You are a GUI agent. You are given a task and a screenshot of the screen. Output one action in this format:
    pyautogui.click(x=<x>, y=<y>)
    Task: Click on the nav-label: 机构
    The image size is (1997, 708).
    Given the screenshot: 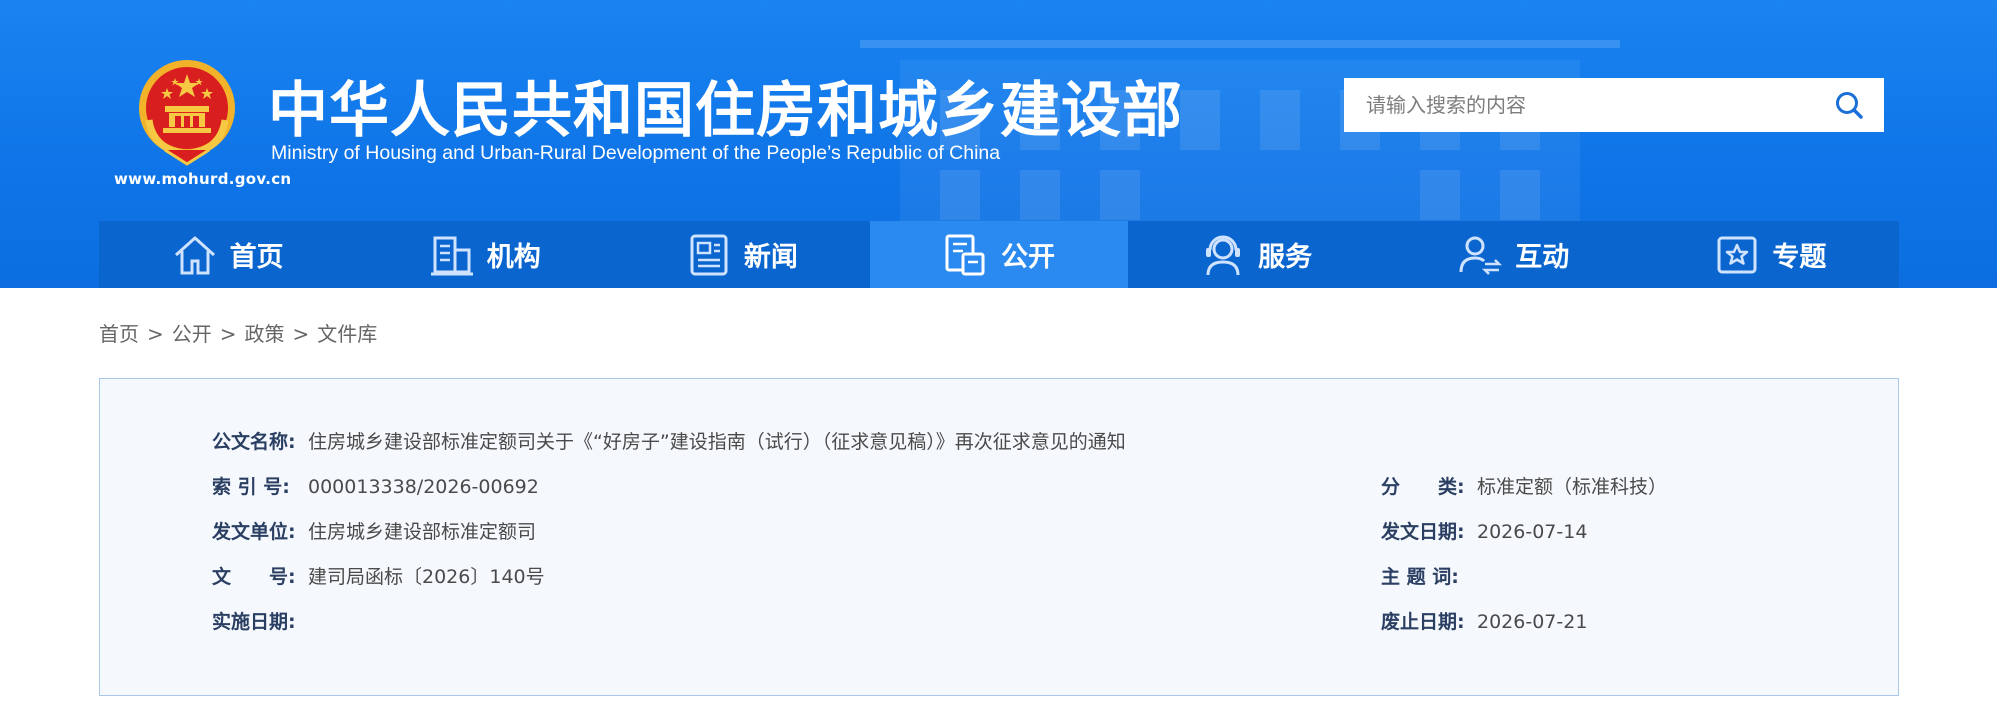 What is the action you would take?
    pyautogui.click(x=513, y=257)
    